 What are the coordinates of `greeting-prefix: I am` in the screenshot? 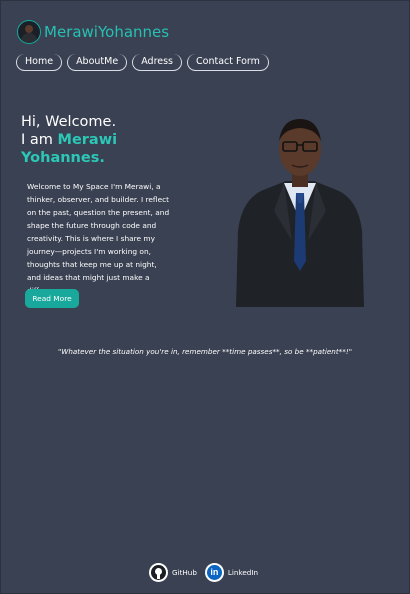 It's located at (39, 140).